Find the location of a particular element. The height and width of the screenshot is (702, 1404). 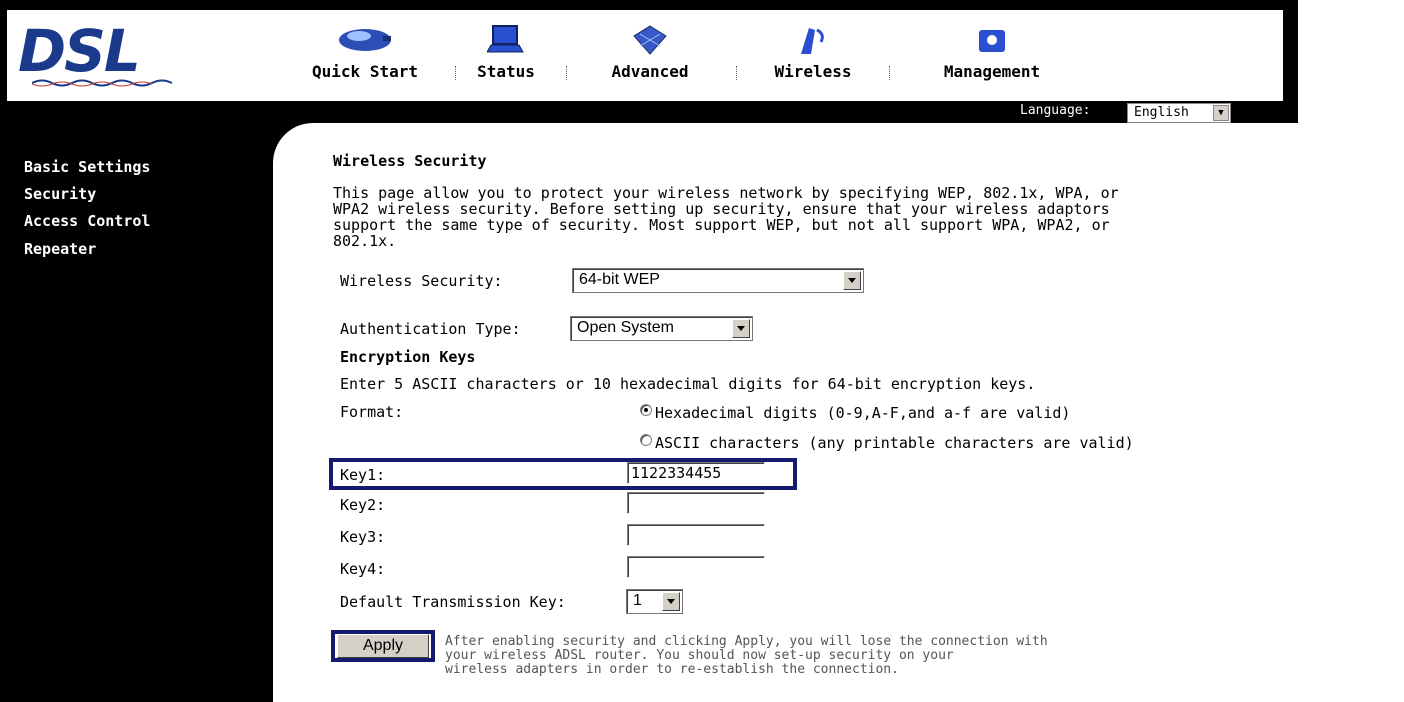

logo-wave-icon is located at coordinates (102, 83).